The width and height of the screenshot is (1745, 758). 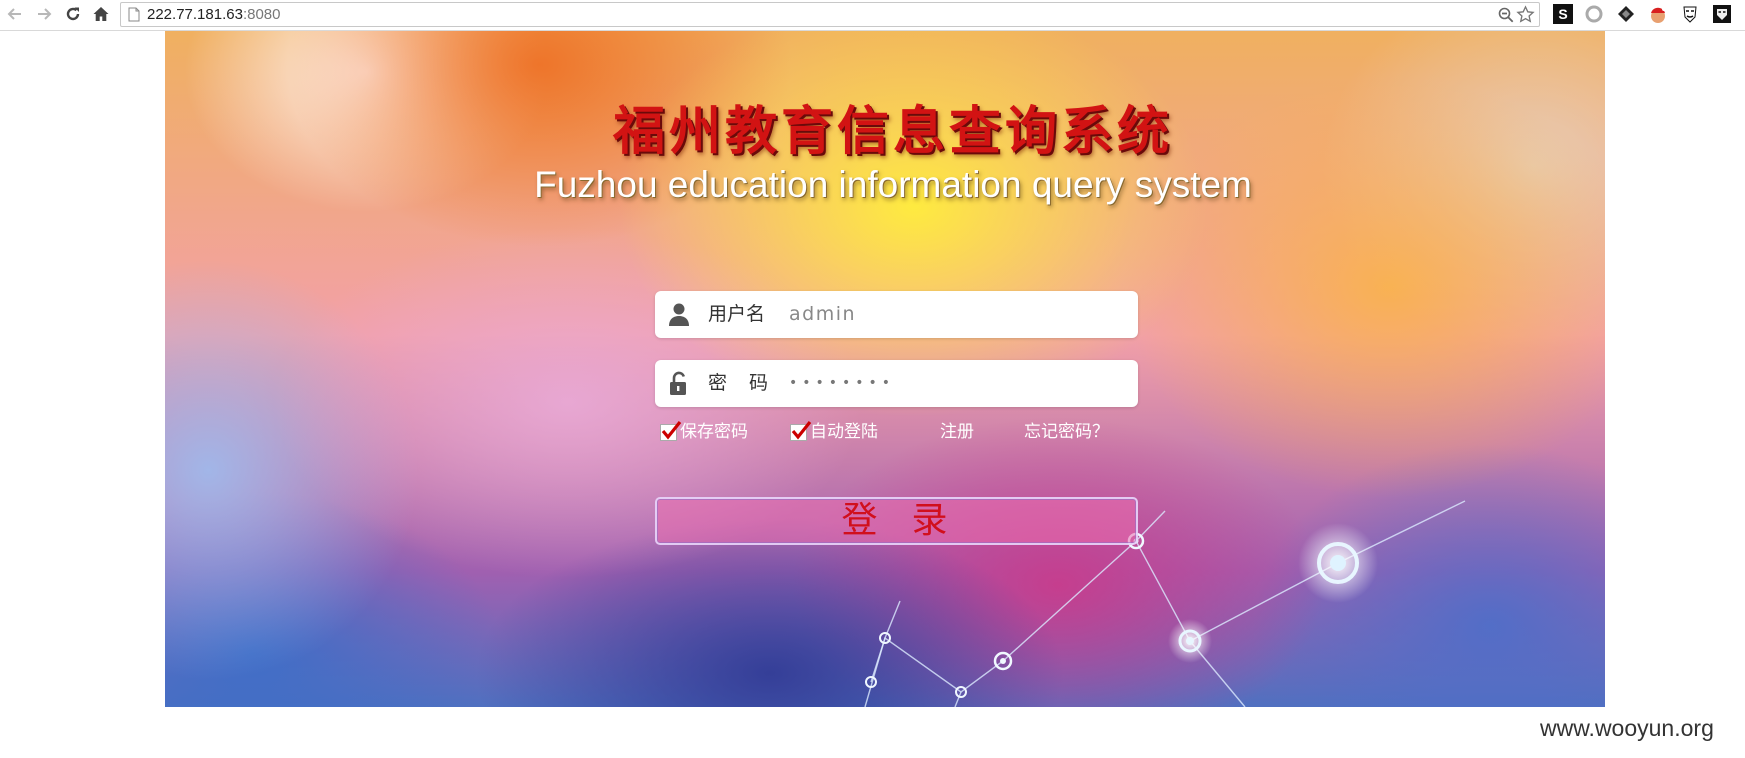 What do you see at coordinates (195, 14) in the screenshot?
I see `url-host: 222.77.181.63` at bounding box center [195, 14].